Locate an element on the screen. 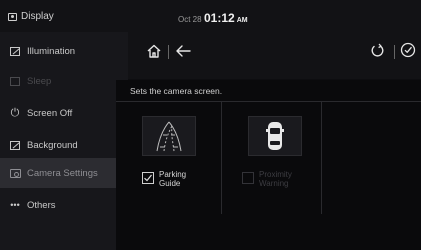  reset-icon is located at coordinates (377, 50).